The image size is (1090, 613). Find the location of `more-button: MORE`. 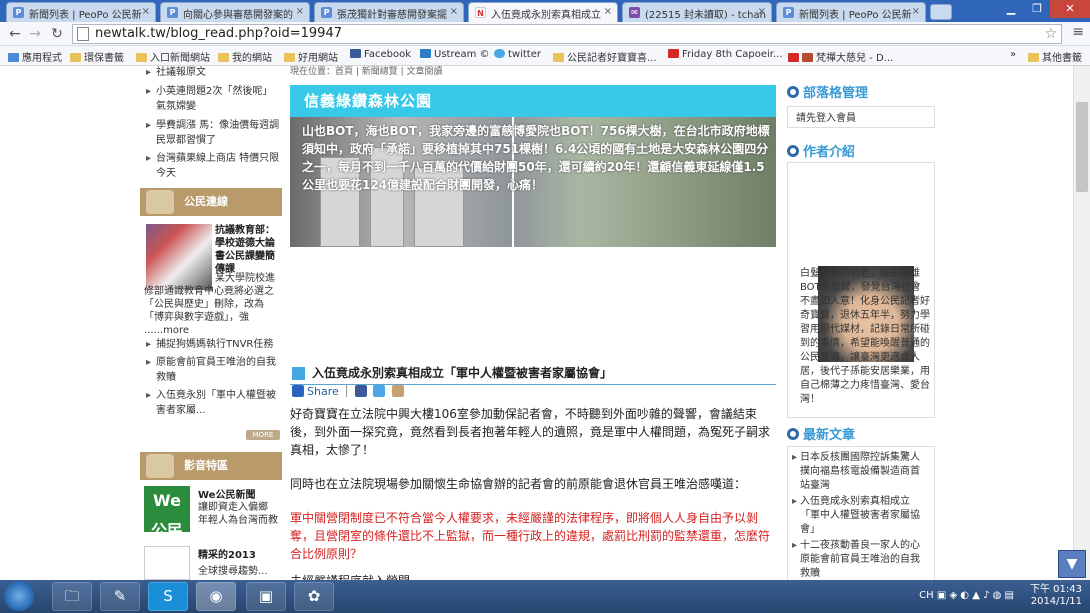

more-button: MORE is located at coordinates (263, 435).